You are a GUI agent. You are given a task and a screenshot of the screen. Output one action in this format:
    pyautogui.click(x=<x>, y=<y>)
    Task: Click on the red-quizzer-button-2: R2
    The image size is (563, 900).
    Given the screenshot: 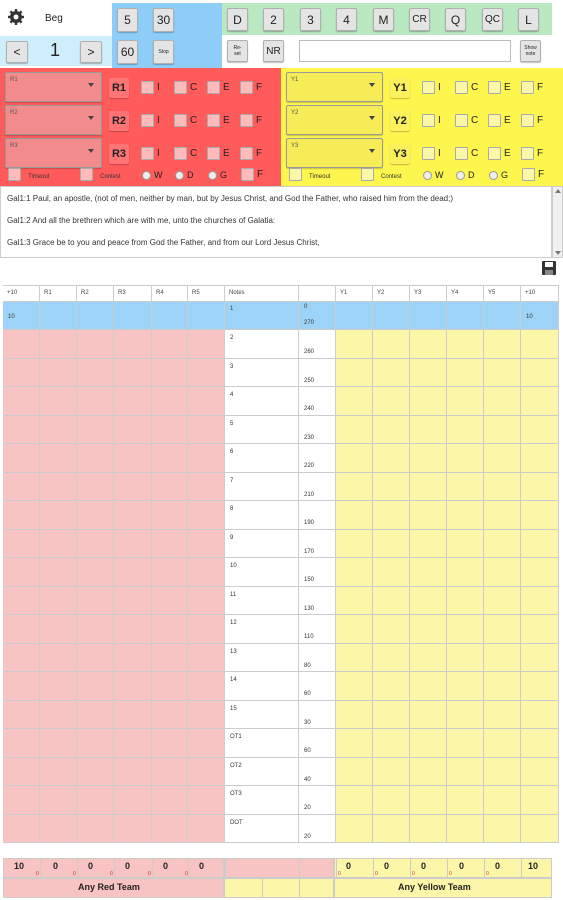 What is the action you would take?
    pyautogui.click(x=119, y=121)
    